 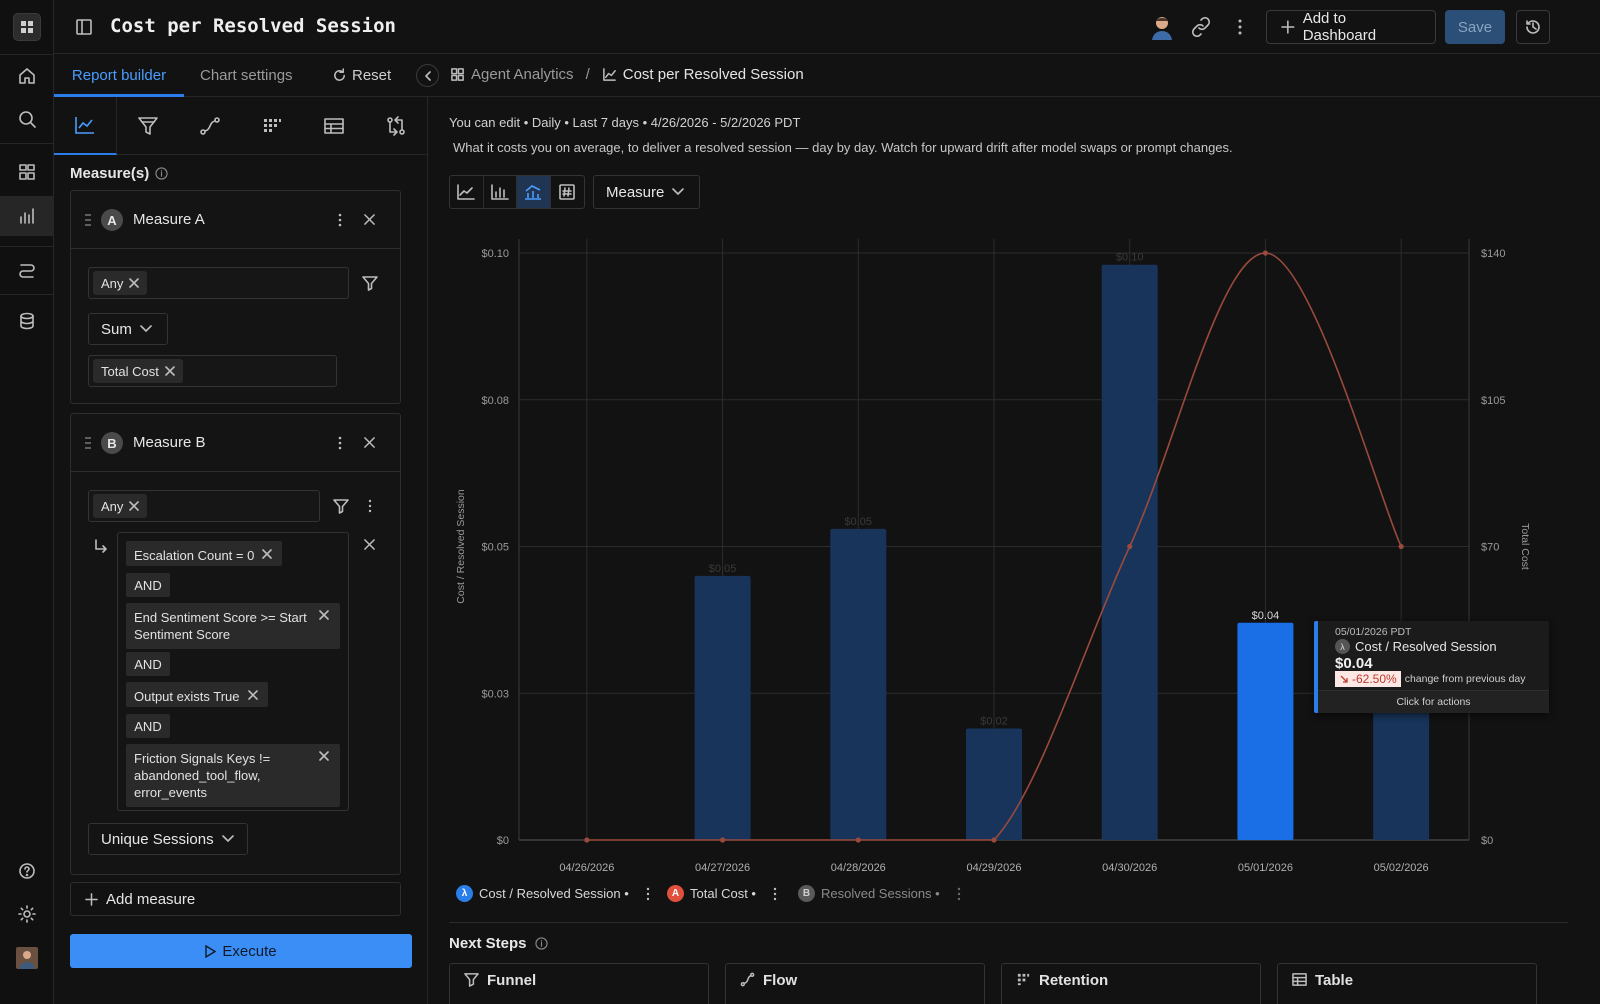 I want to click on legend-item-total-cost: A Total Cost •, so click(x=722, y=893).